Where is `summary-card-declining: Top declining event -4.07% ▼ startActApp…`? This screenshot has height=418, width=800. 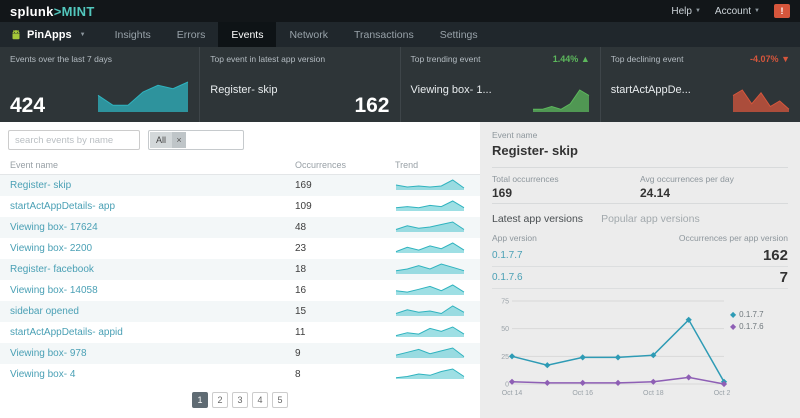 summary-card-declining: Top declining event -4.07% ▼ startActApp… is located at coordinates (699, 84).